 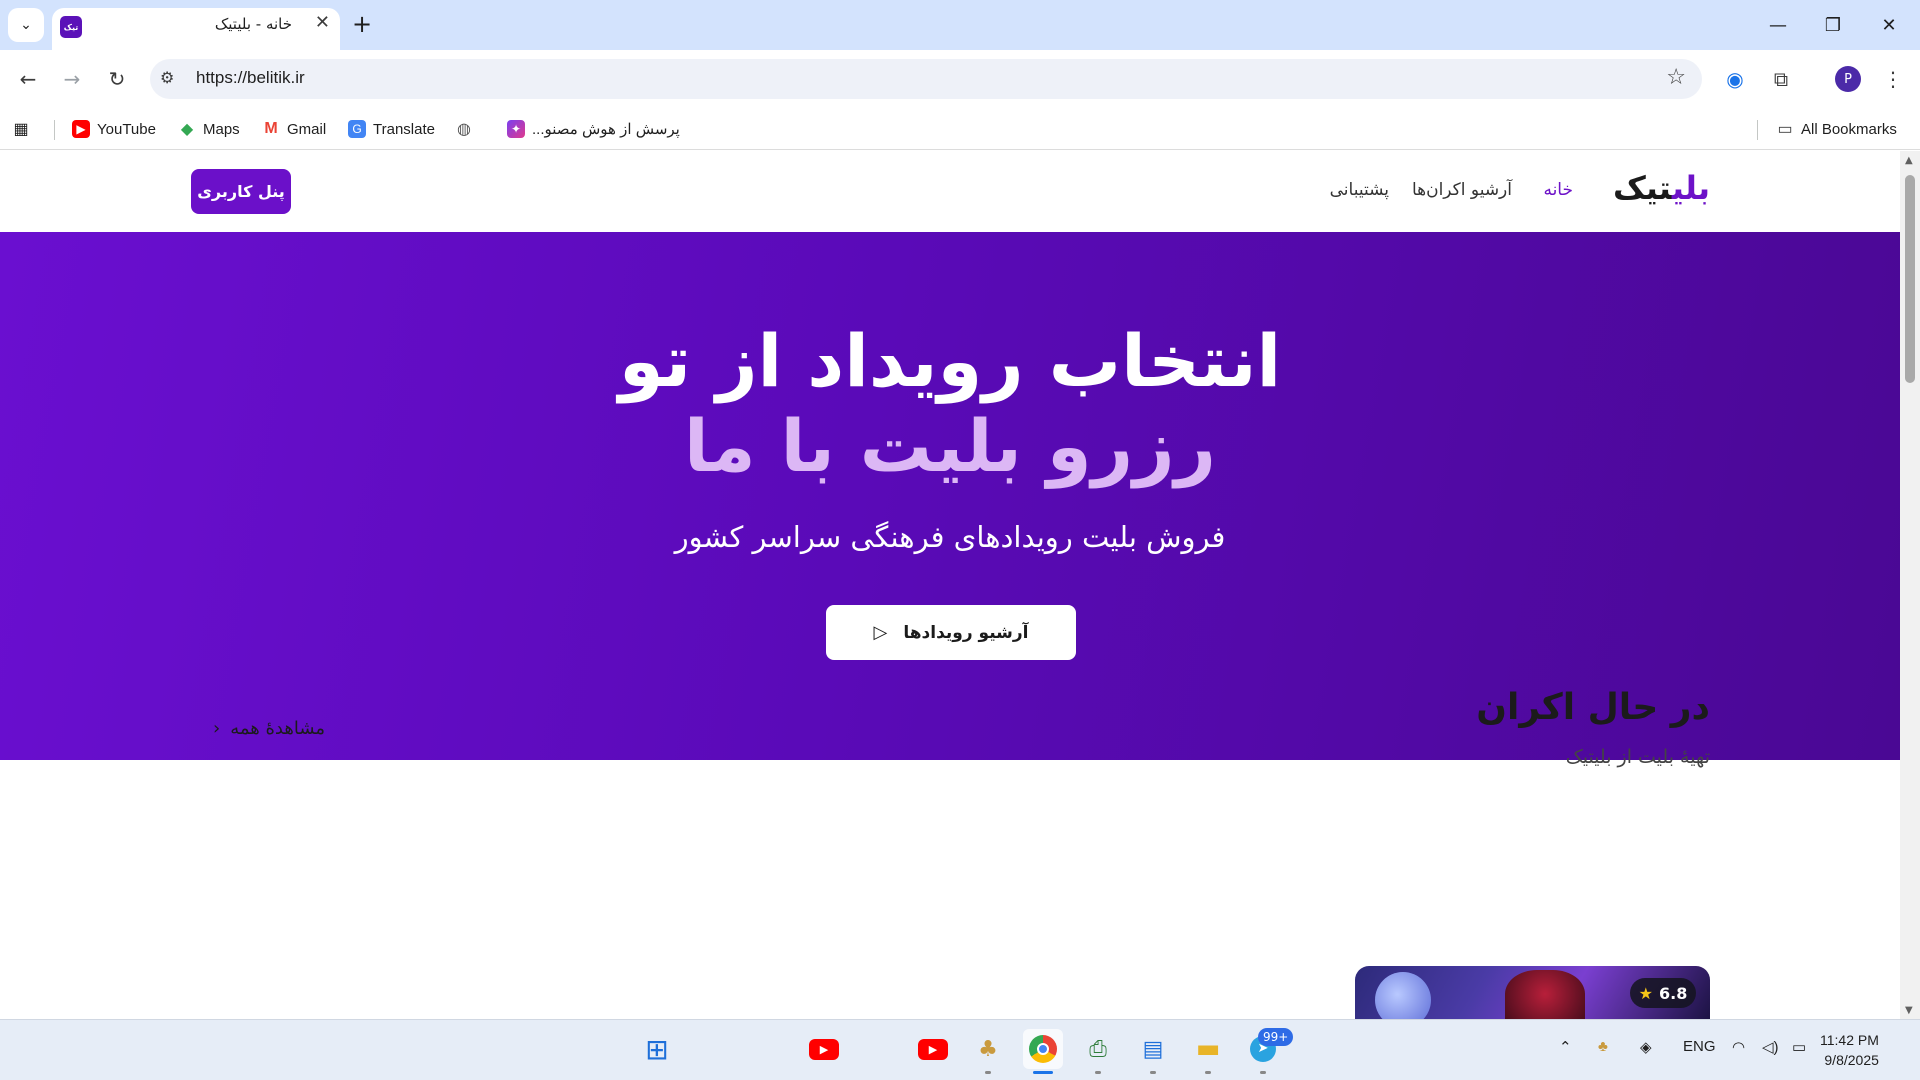 What do you see at coordinates (988, 1049) in the screenshot?
I see `user-app-icon: ♣` at bounding box center [988, 1049].